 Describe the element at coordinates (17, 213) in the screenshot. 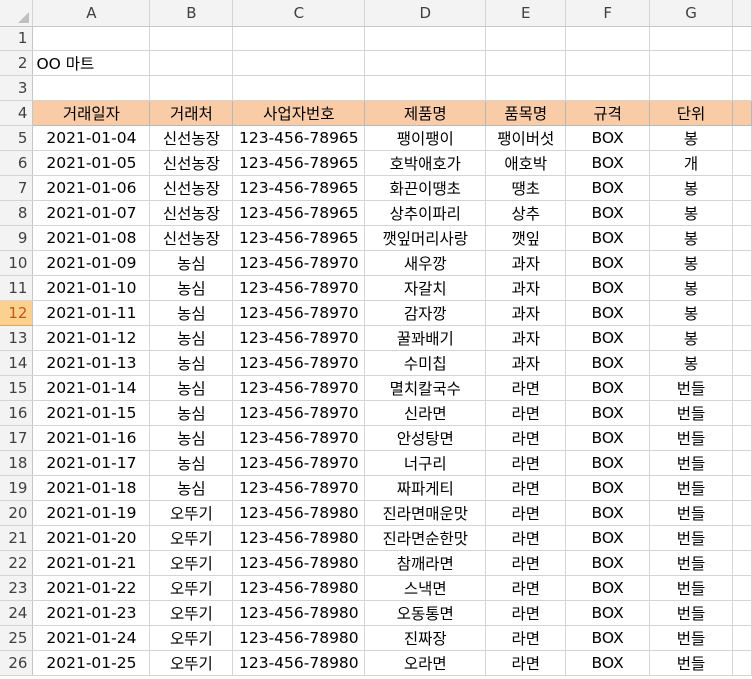

I see `row-header: 8` at that location.